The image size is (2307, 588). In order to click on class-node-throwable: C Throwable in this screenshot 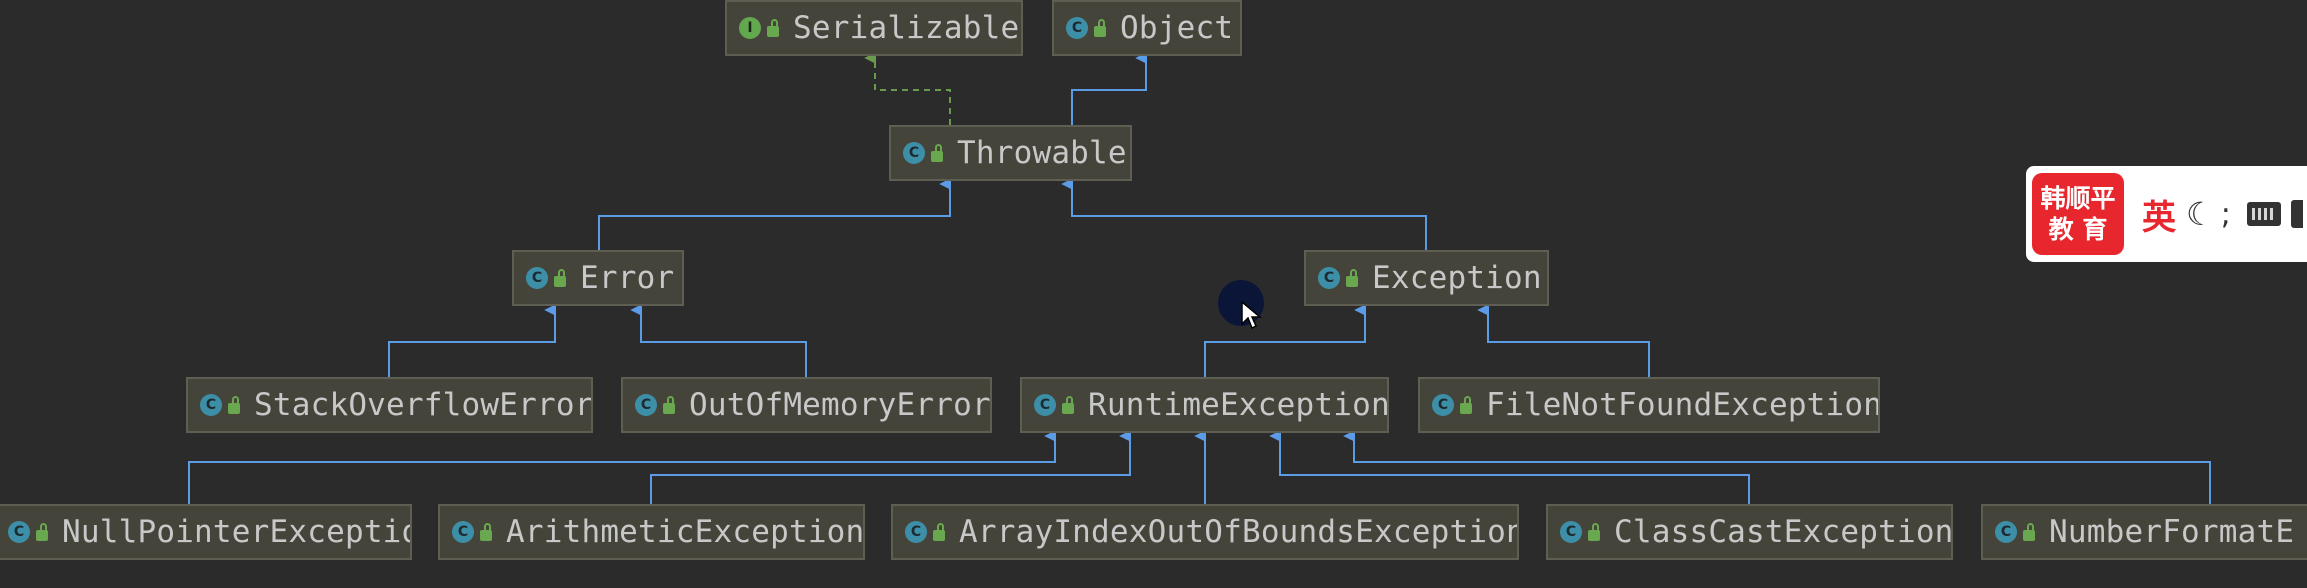, I will do `click(1010, 153)`.